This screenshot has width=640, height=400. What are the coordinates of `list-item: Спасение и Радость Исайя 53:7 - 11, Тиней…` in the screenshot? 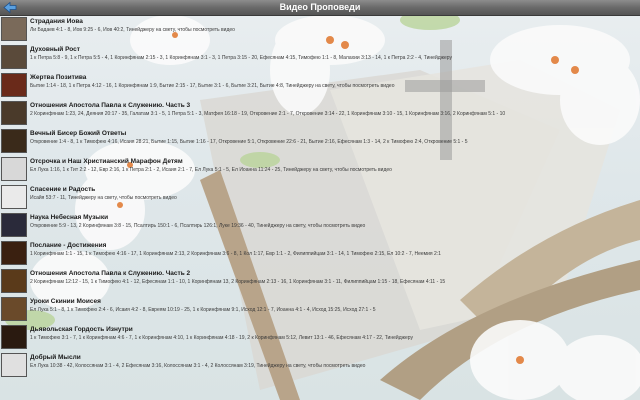 It's located at (320, 198).